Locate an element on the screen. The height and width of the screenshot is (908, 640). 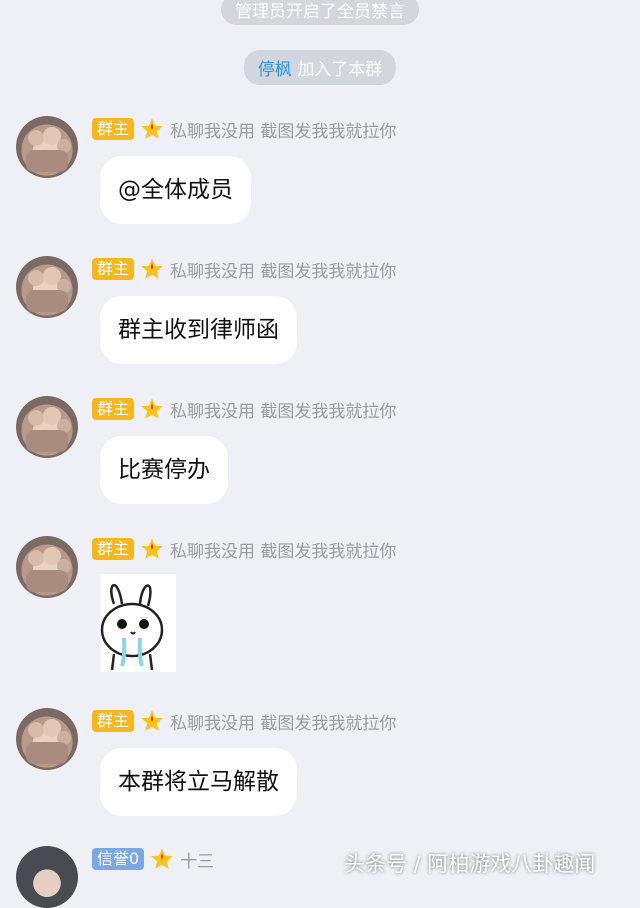
message-bubble: 比赛停办 is located at coordinates (164, 470).